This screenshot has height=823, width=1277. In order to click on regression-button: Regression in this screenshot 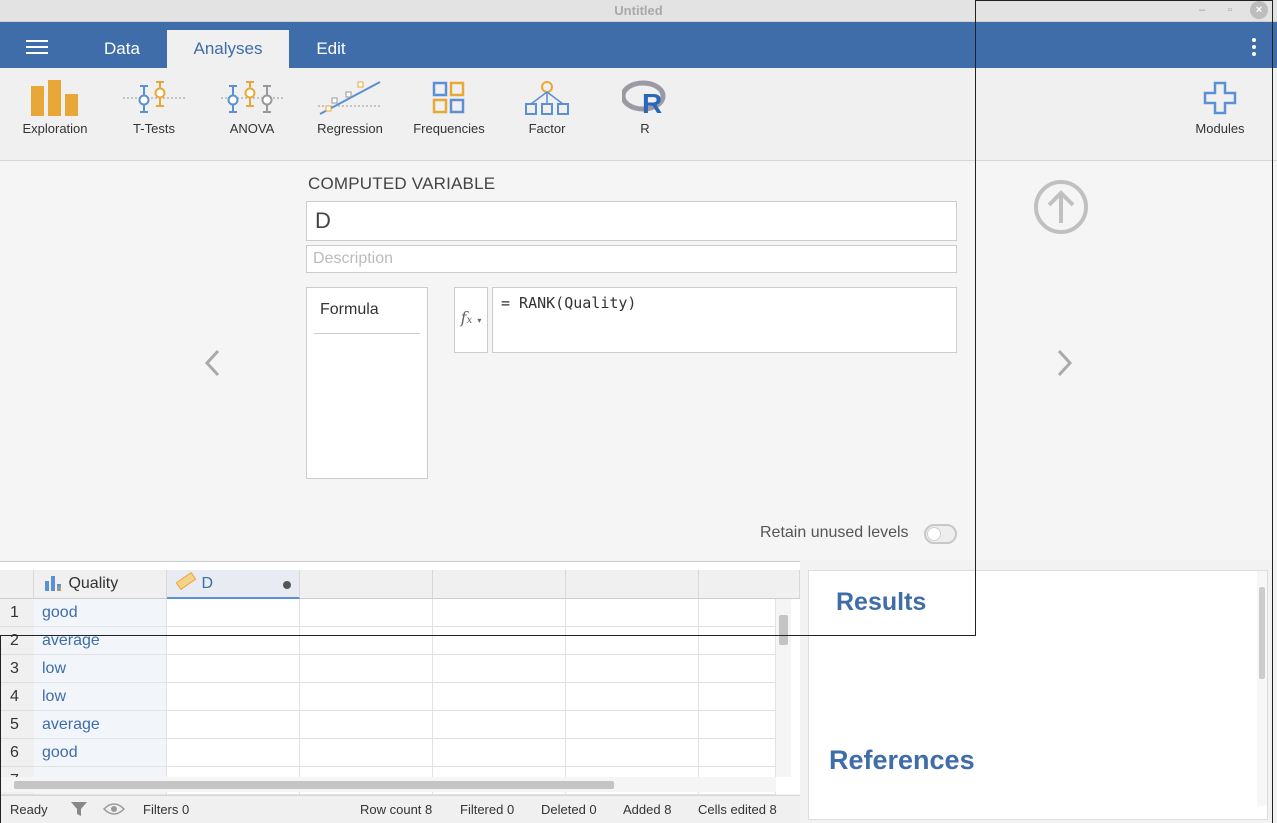, I will do `click(350, 118)`.